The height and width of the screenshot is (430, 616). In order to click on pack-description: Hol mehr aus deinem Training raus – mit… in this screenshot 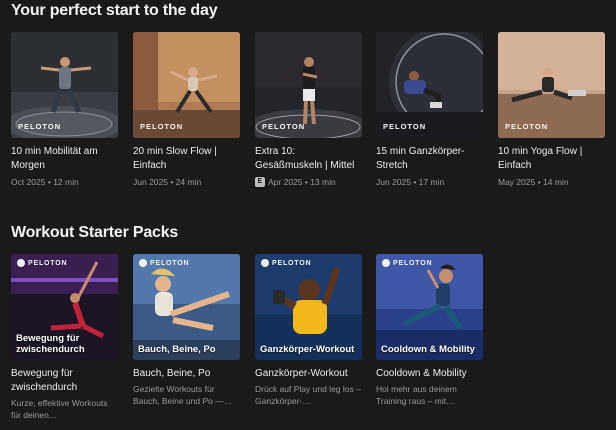, I will do `click(416, 395)`.